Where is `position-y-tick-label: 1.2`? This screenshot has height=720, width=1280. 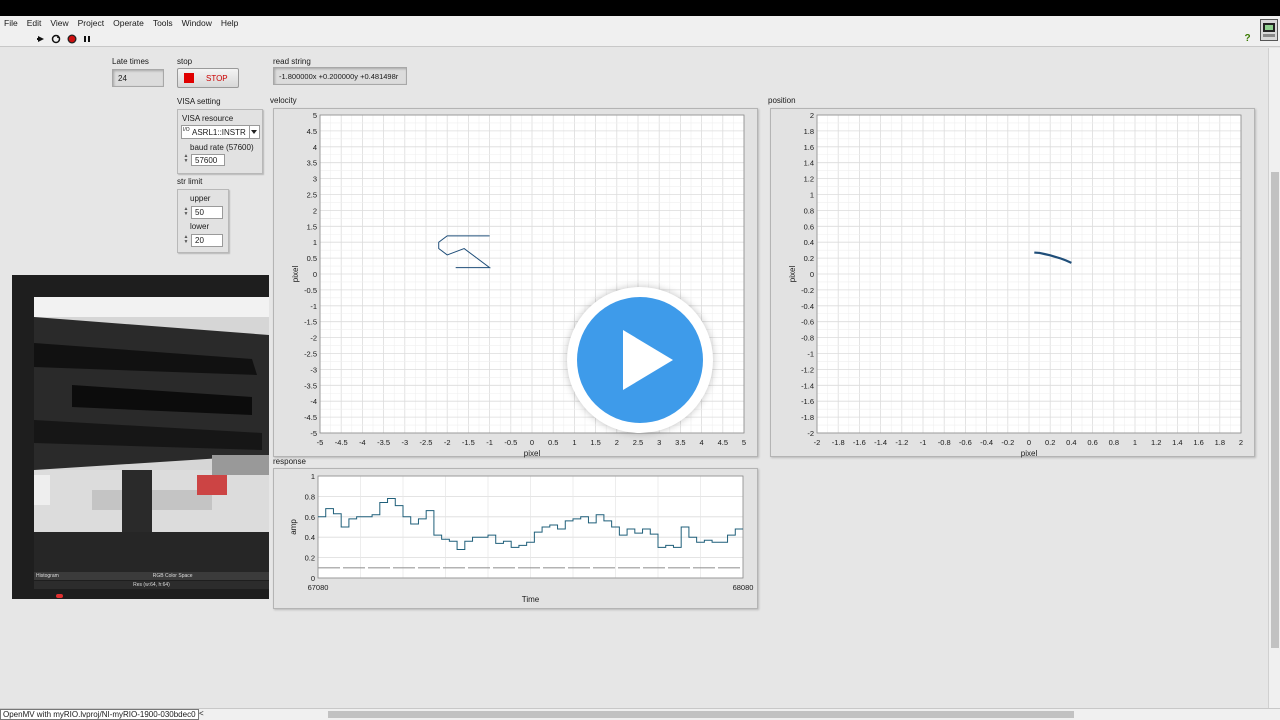
position-y-tick-label: 1.2 is located at coordinates (809, 179).